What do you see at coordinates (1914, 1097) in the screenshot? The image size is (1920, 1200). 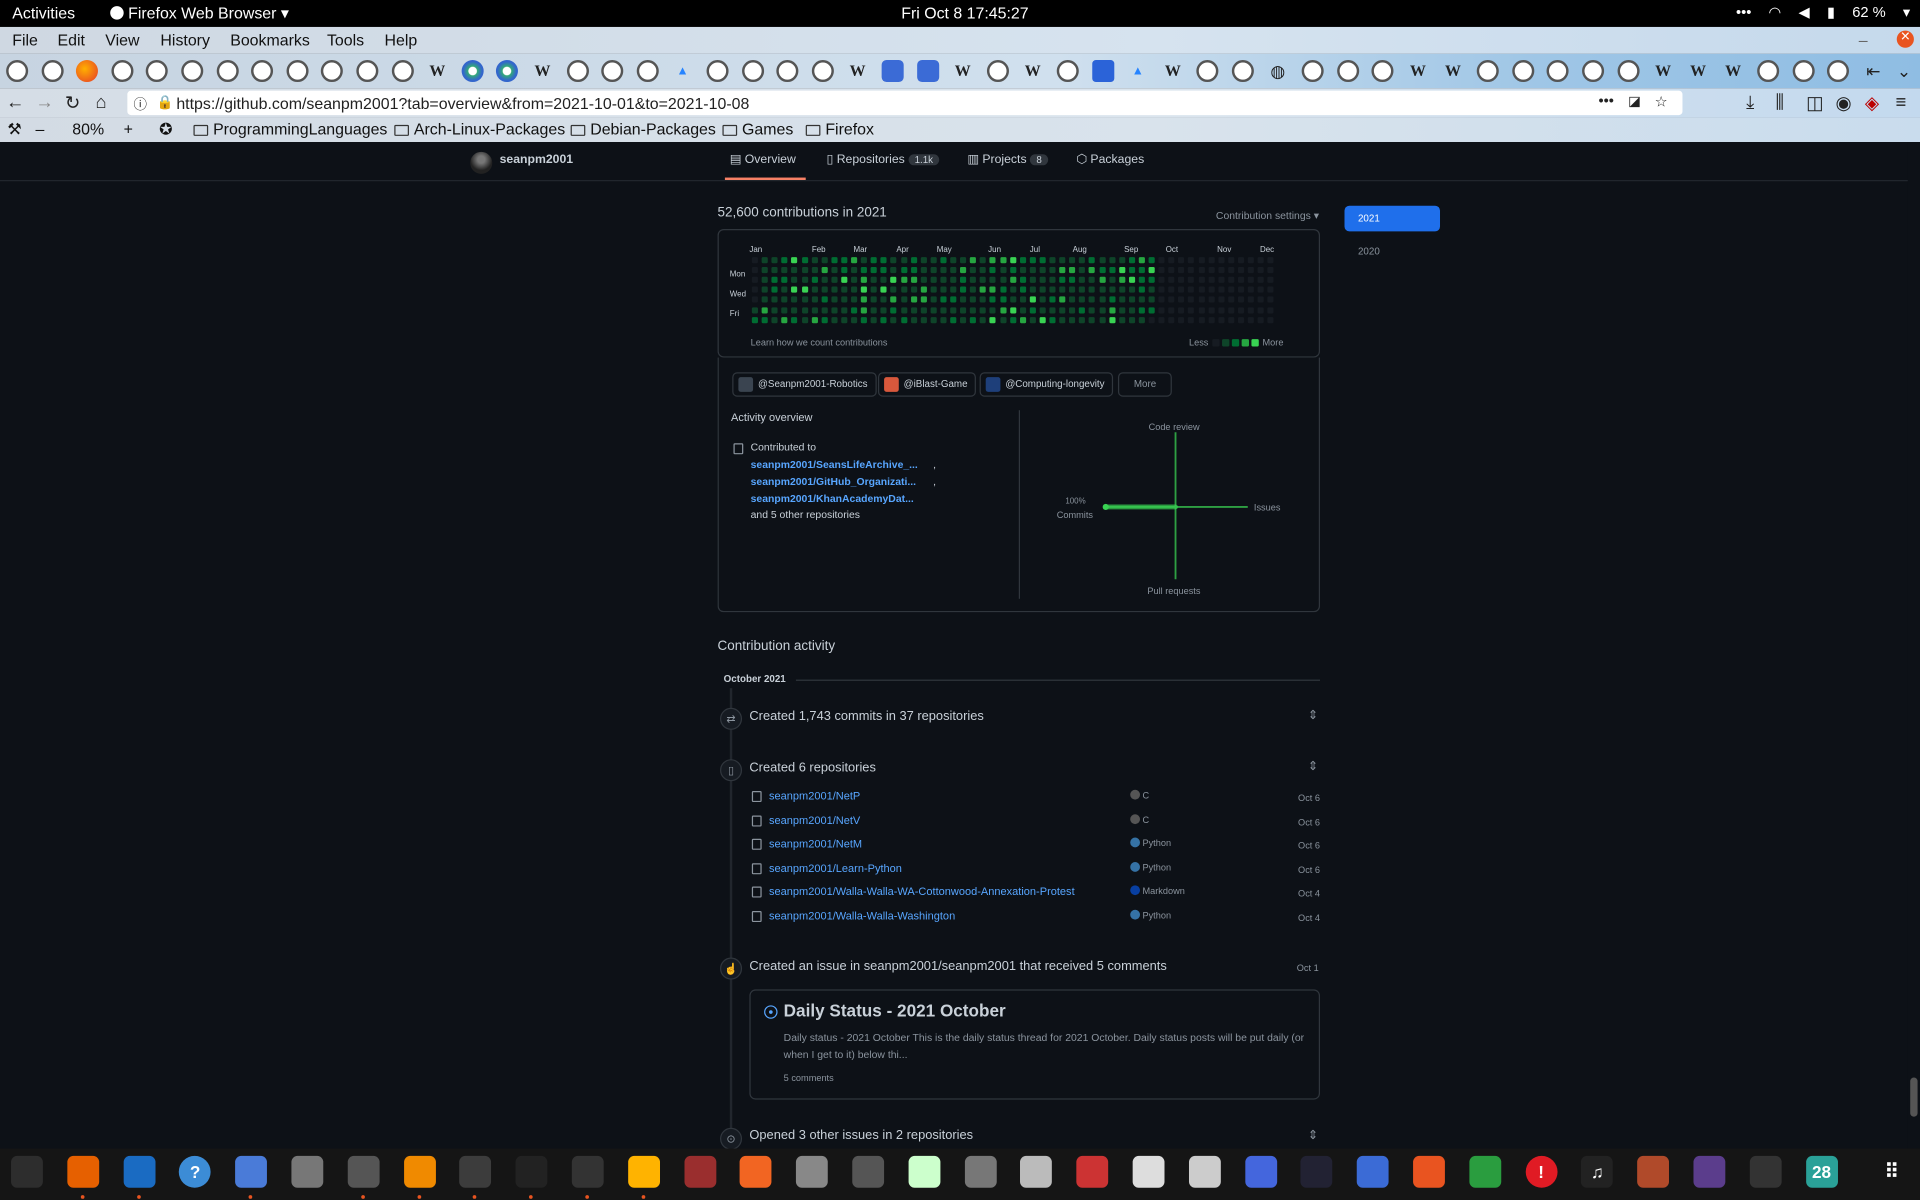 I see `scrollbar-thumb` at bounding box center [1914, 1097].